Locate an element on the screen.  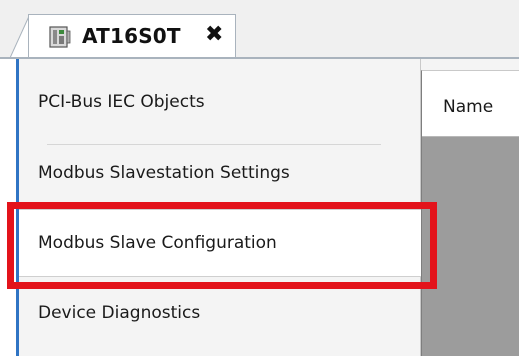
column-header-name: Name is located at coordinates (470, 104).